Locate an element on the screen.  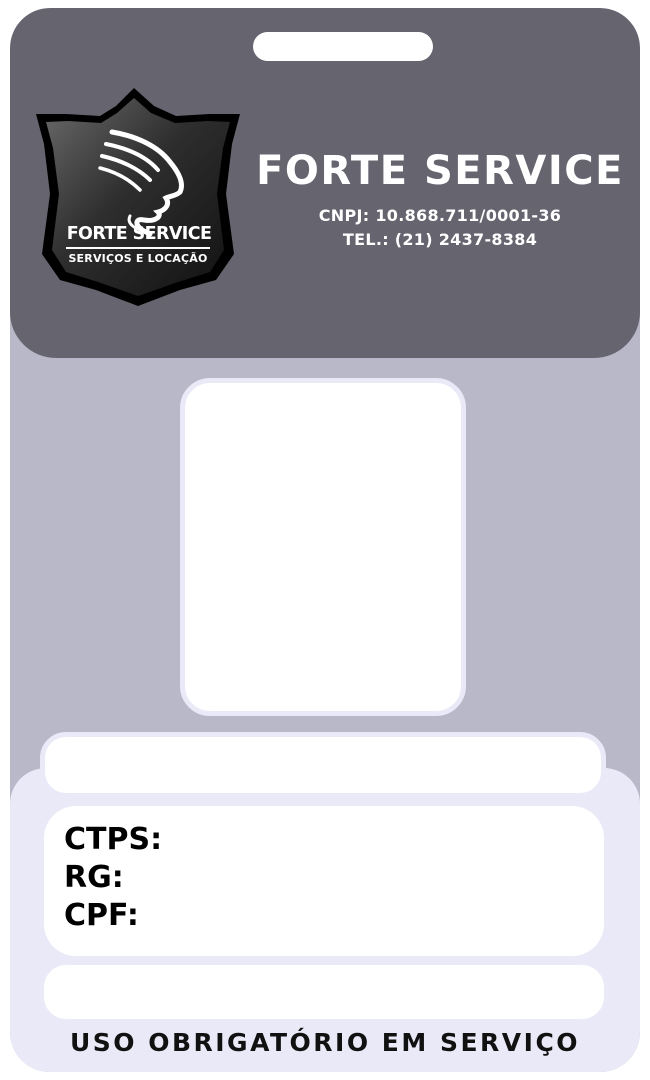
company-phone: TEL.: (21) 2437-8384 is located at coordinates (440, 239).